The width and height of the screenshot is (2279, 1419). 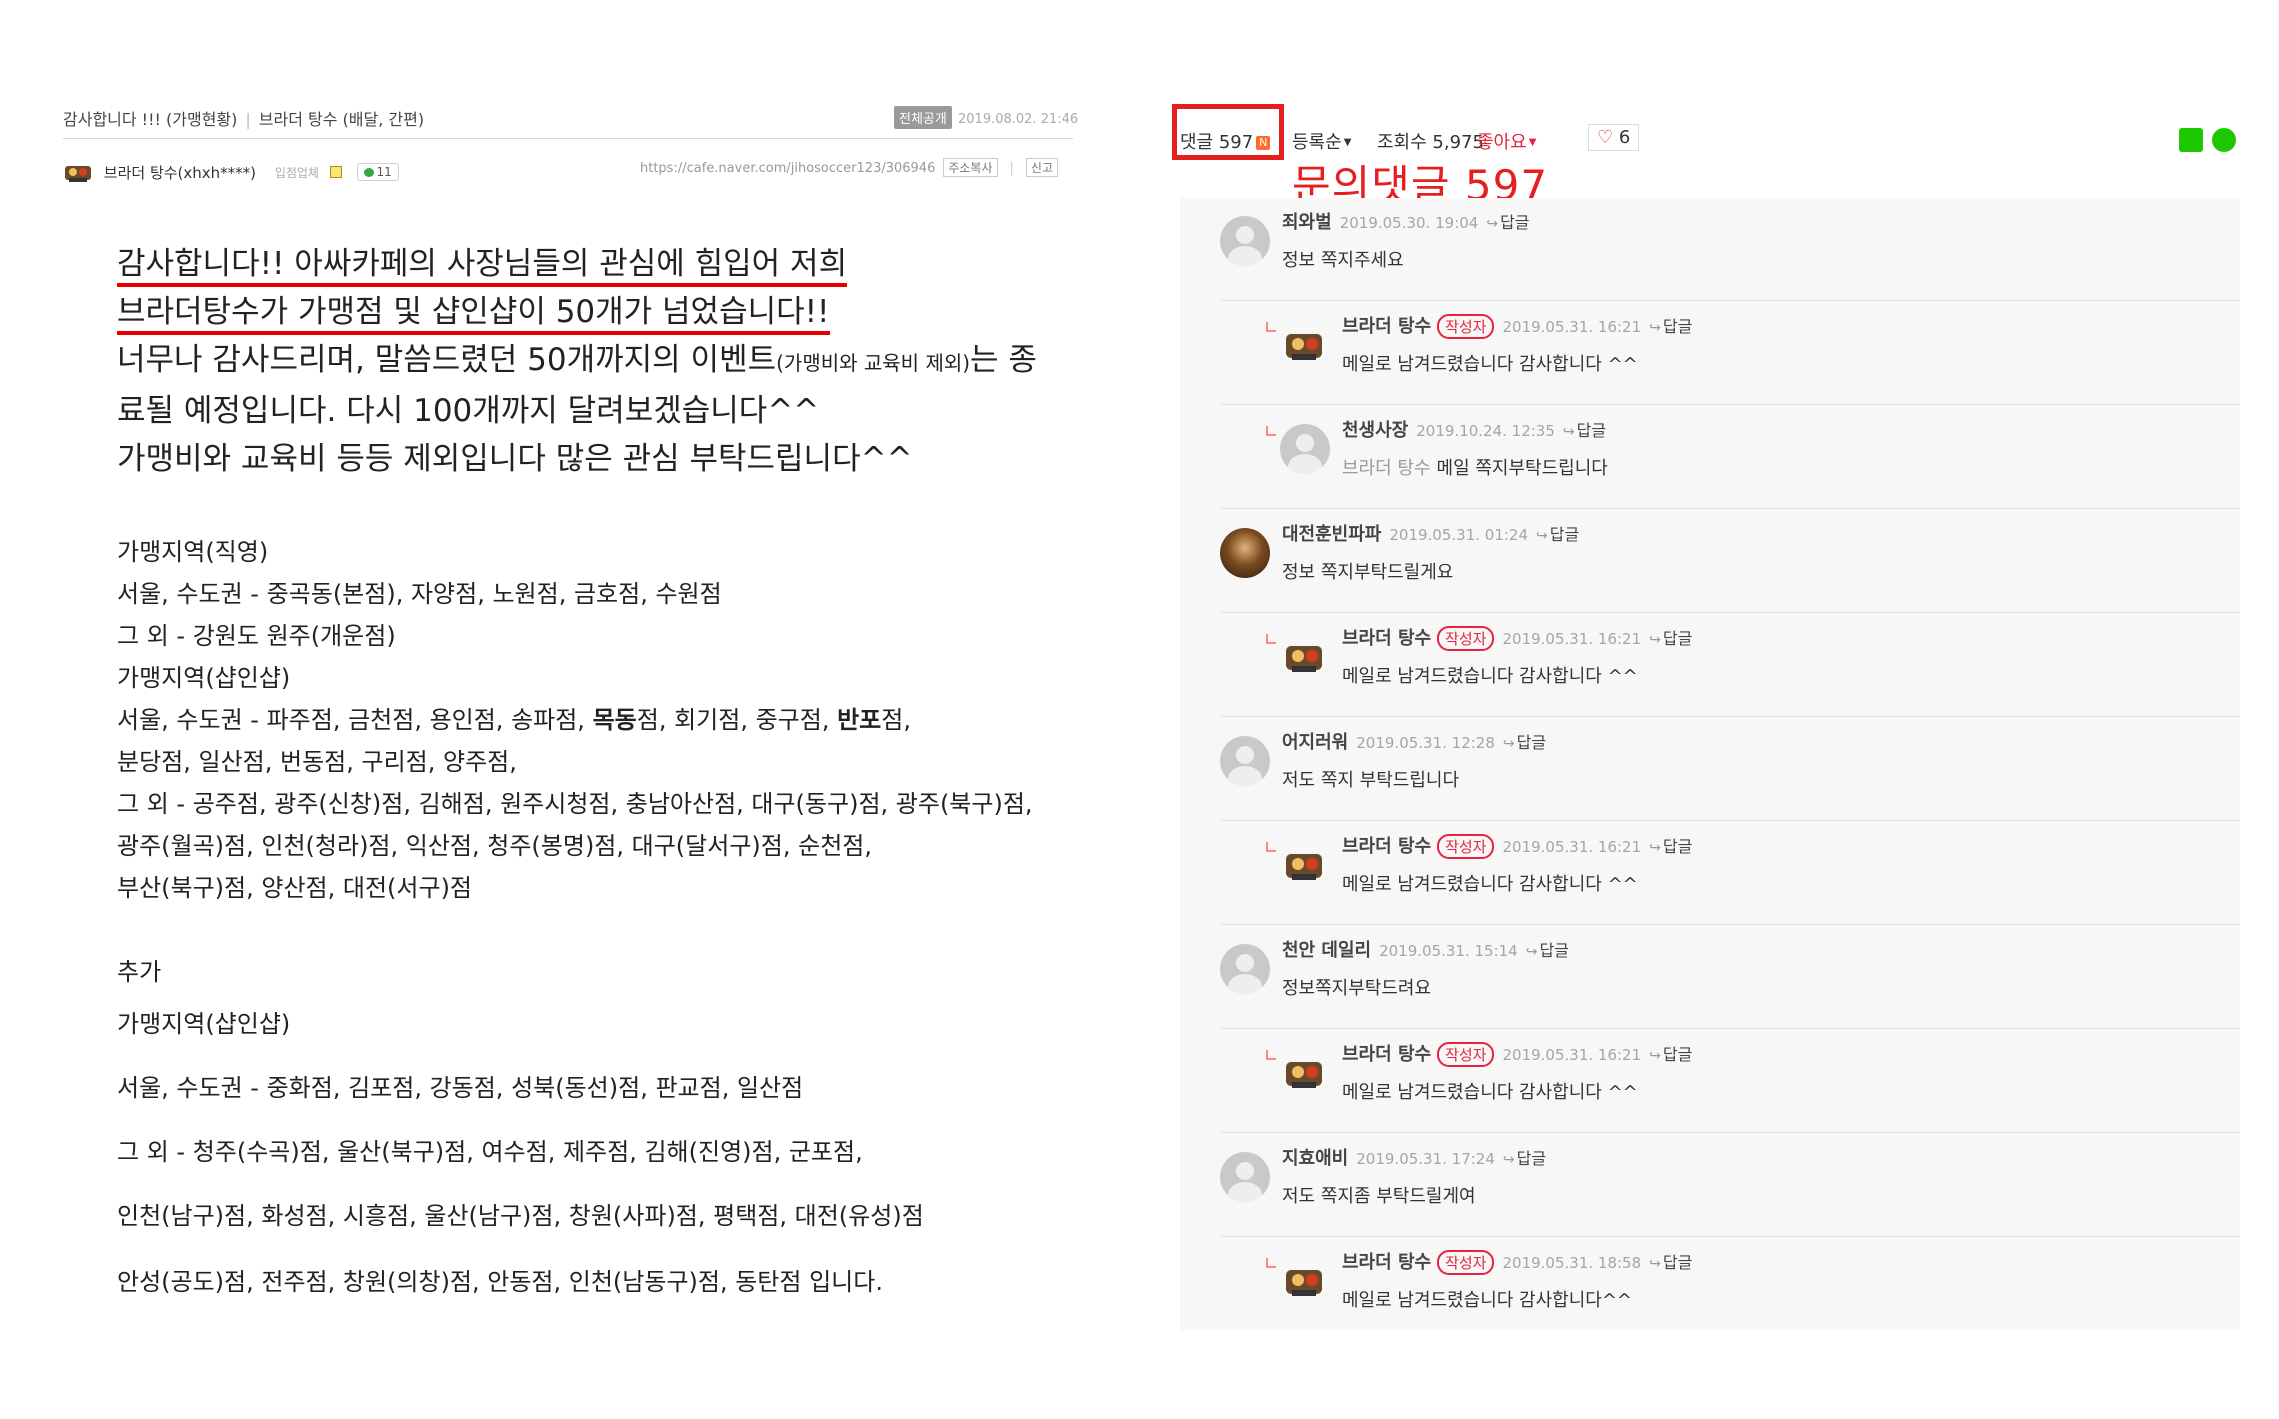 I want to click on comment-count-label: 댓글 597 N, so click(x=1225, y=141).